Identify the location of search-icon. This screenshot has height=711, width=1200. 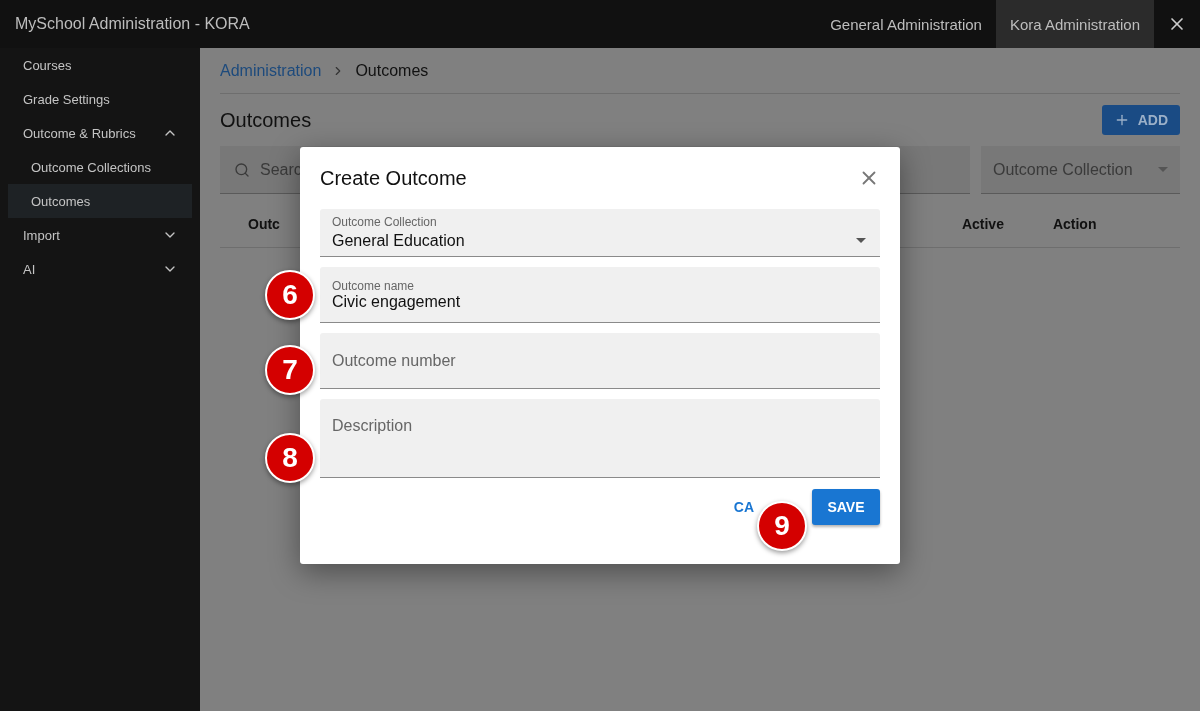
(242, 169).